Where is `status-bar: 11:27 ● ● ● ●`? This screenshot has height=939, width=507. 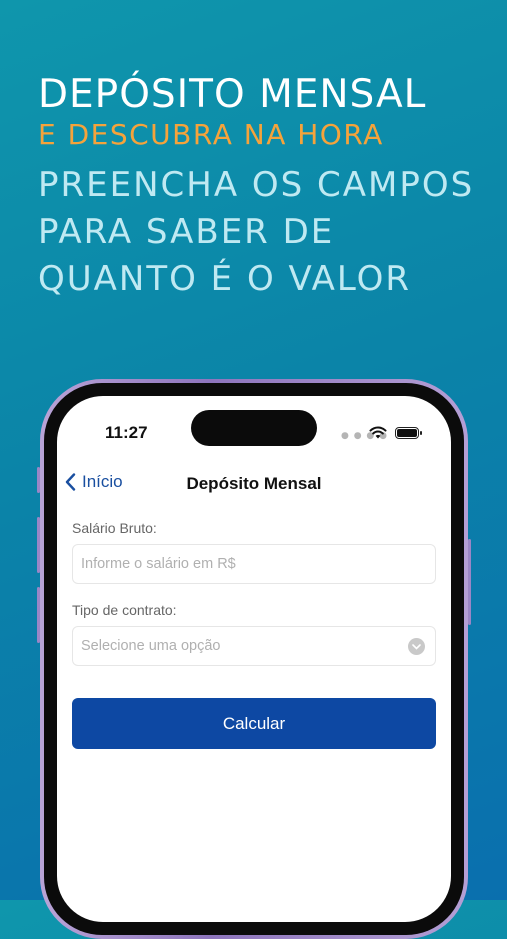
status-bar: 11:27 ● ● ● ● is located at coordinates (254, 424).